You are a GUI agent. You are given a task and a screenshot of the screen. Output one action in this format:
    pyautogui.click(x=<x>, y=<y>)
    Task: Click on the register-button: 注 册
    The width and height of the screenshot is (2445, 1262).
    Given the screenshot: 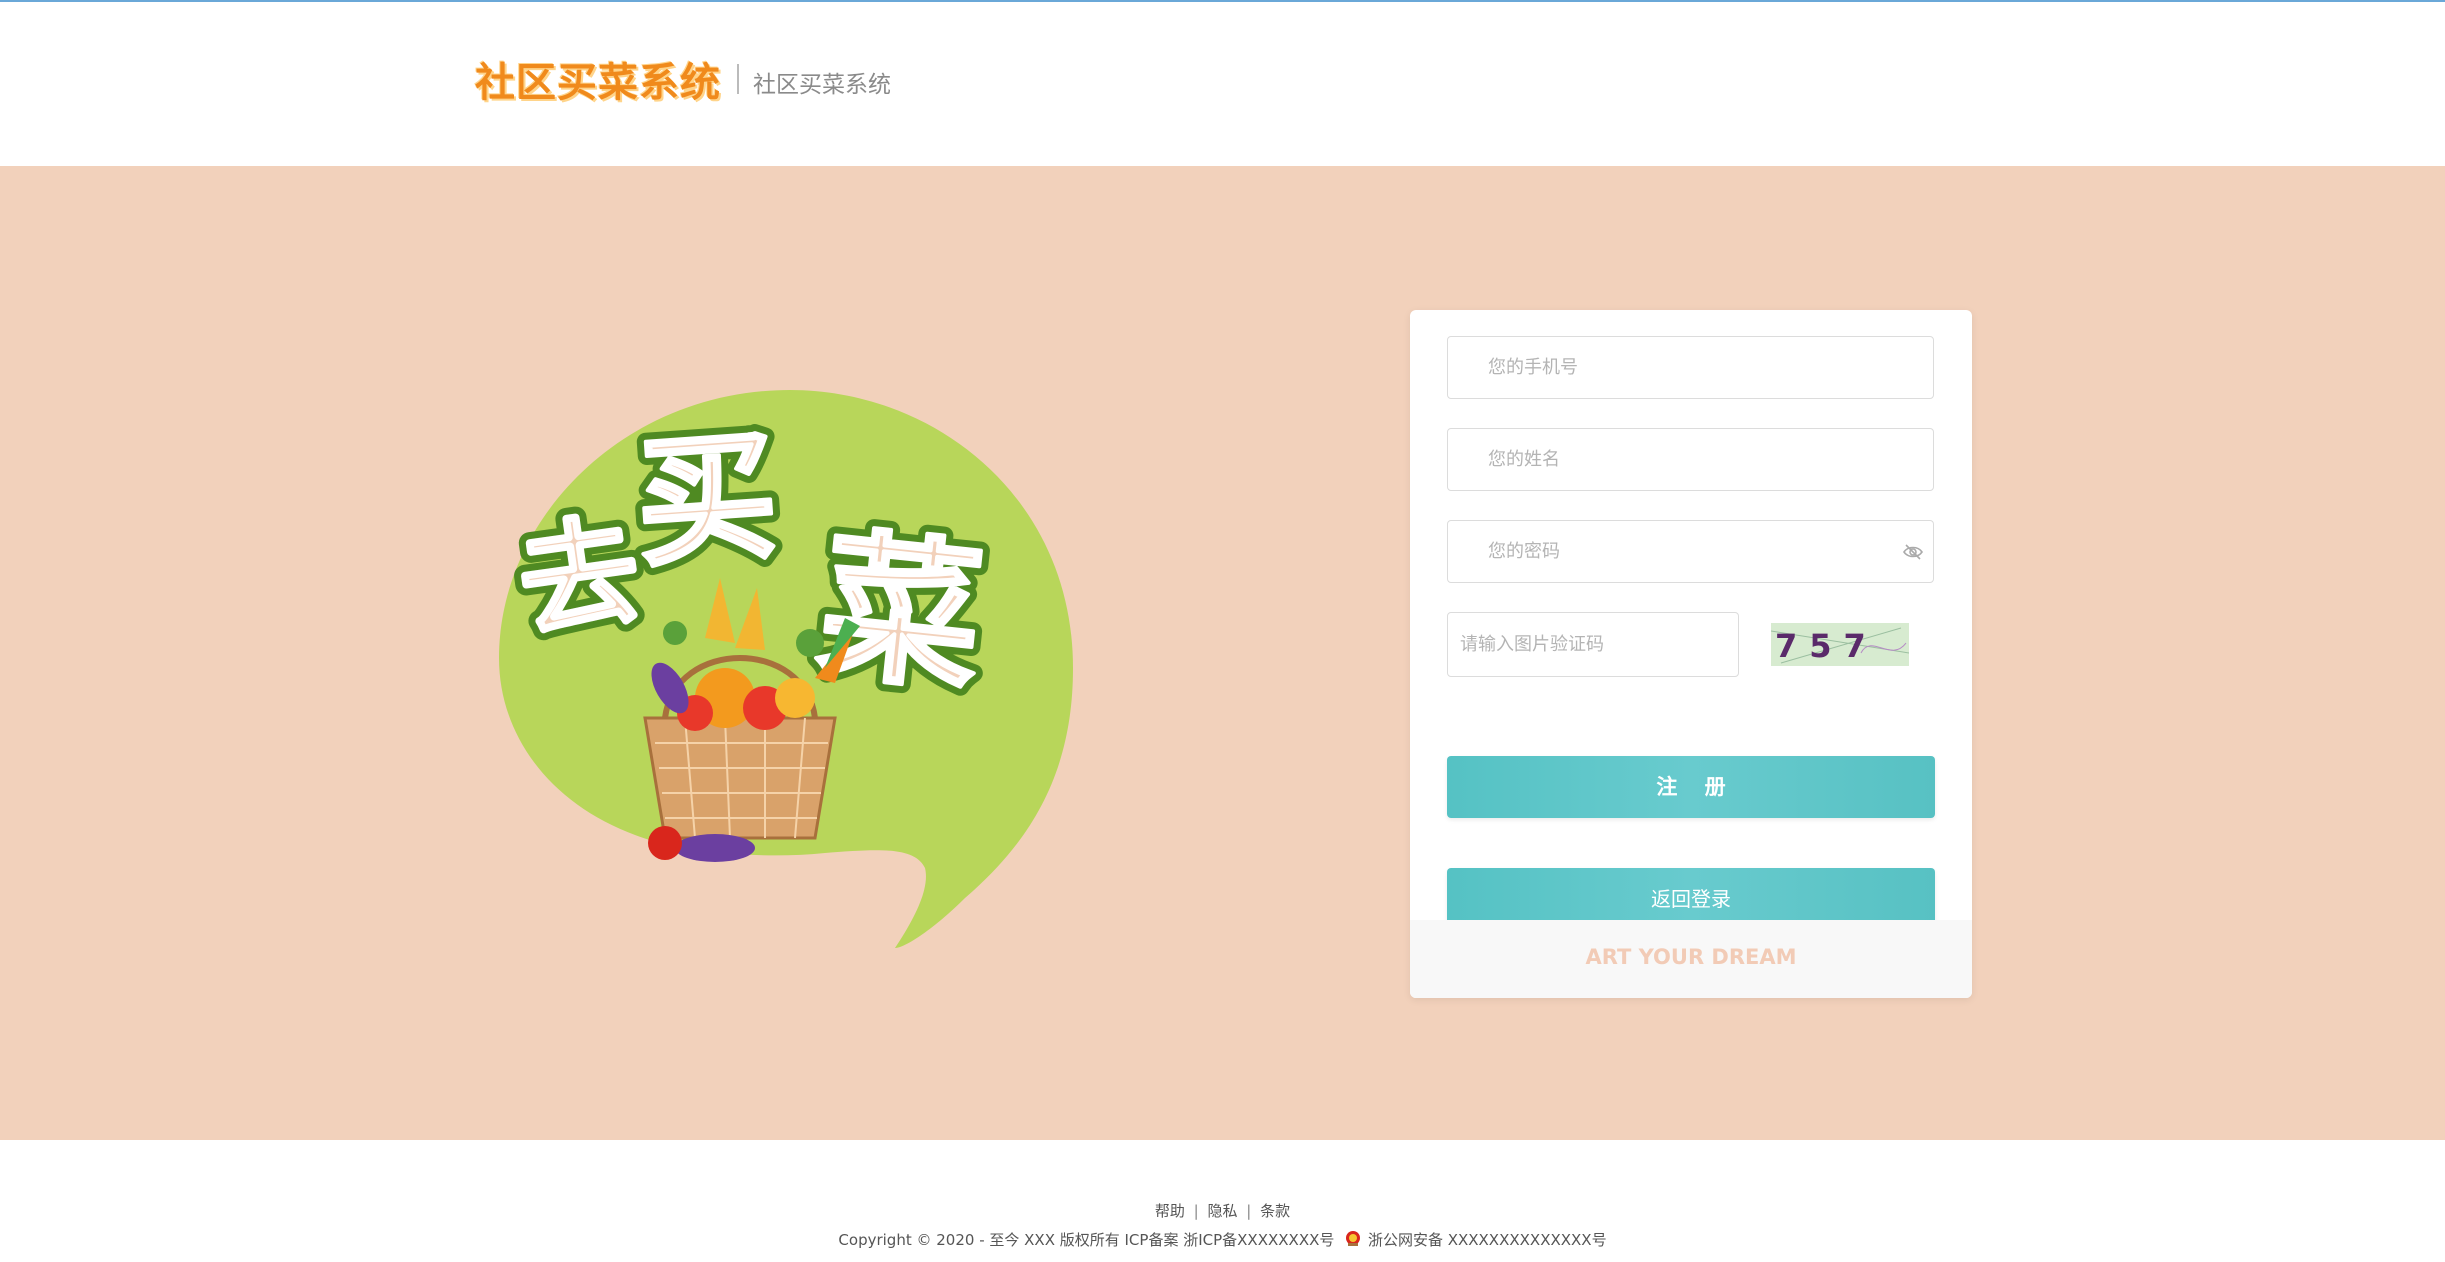 What is the action you would take?
    pyautogui.click(x=1691, y=787)
    